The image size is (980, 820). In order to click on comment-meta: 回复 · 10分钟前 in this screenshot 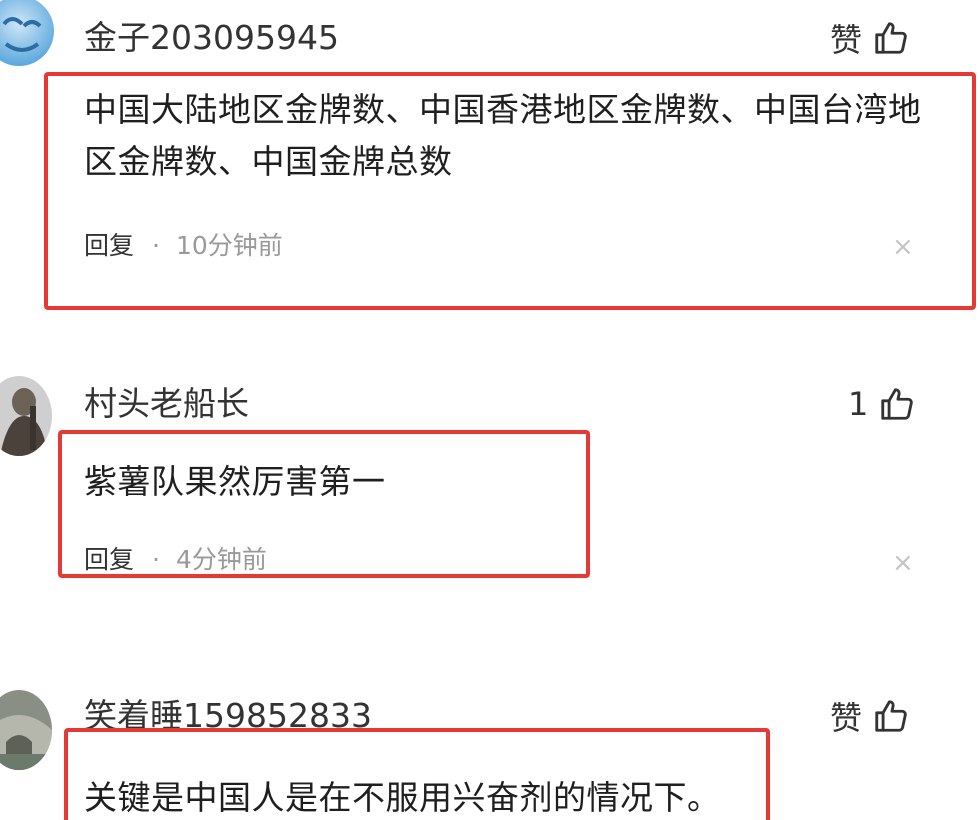, I will do `click(183, 246)`.